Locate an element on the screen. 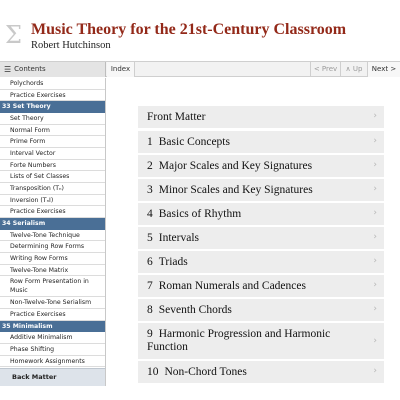 The width and height of the screenshot is (400, 400). sidebar-item: Normal Form is located at coordinates (52, 131).